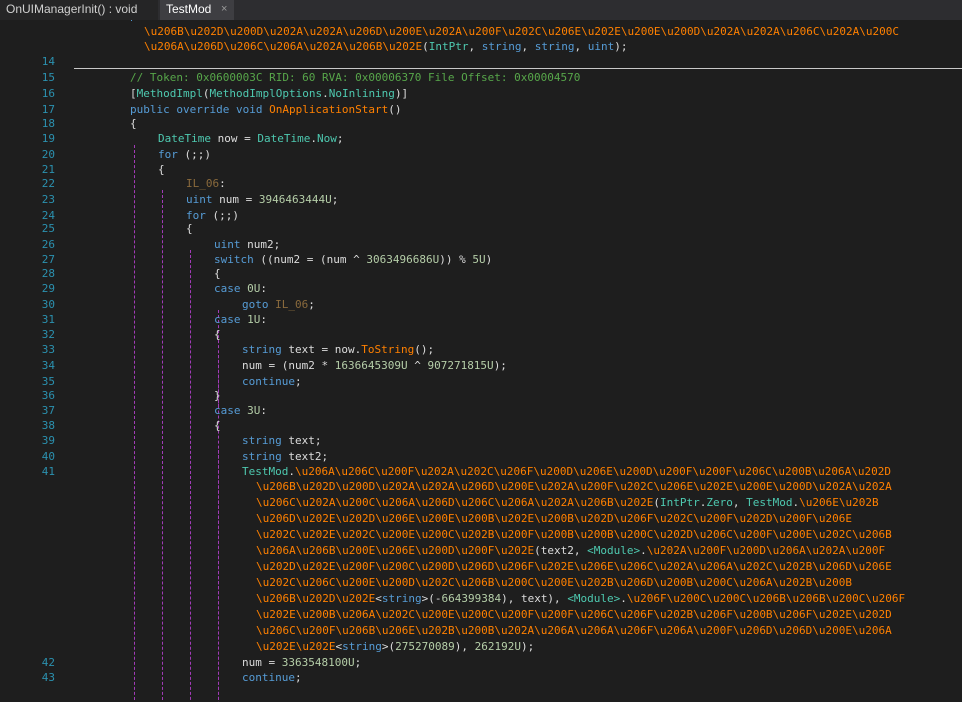  I want to click on code-token: 262192U, so click(497, 646).